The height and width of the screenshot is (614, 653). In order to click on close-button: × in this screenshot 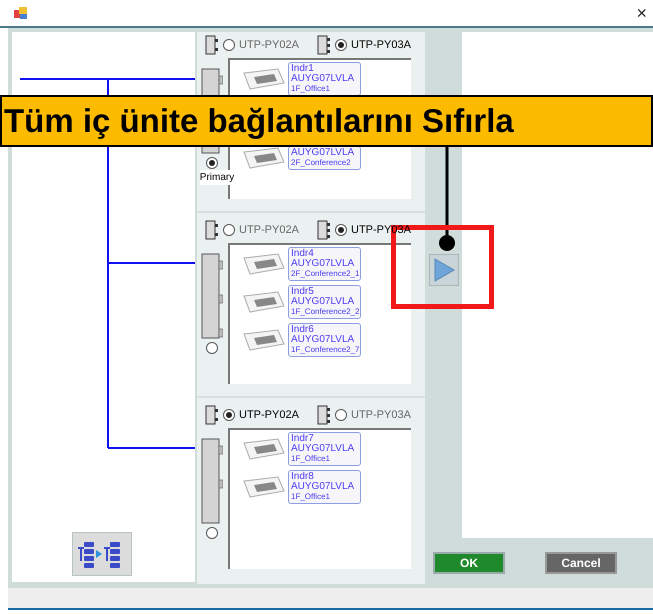, I will do `click(641, 13)`.